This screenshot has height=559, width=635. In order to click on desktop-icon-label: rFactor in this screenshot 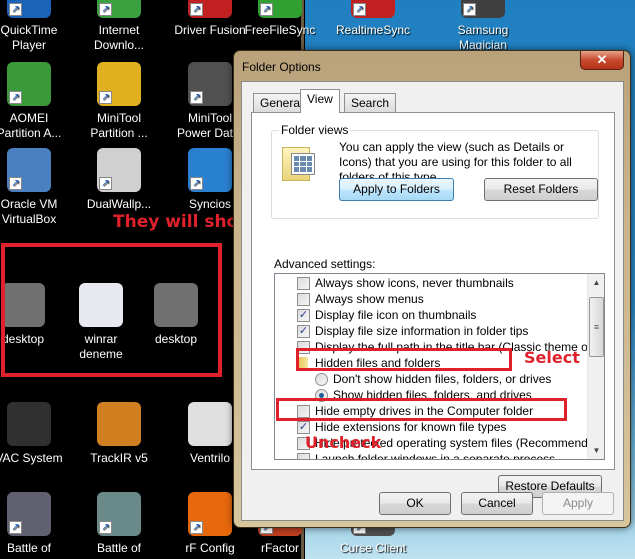, I will do `click(279, 548)`.